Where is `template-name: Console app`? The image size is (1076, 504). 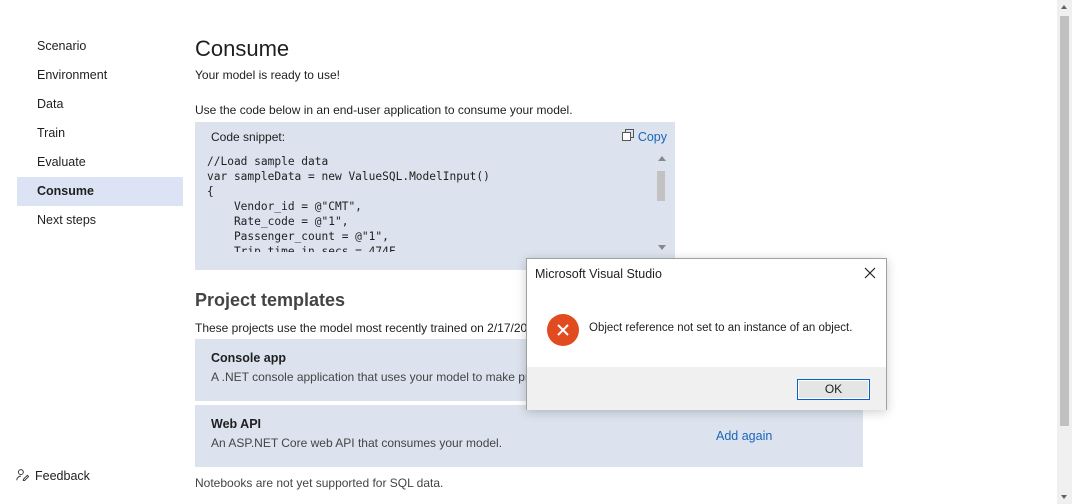
template-name: Console app is located at coordinates (249, 358).